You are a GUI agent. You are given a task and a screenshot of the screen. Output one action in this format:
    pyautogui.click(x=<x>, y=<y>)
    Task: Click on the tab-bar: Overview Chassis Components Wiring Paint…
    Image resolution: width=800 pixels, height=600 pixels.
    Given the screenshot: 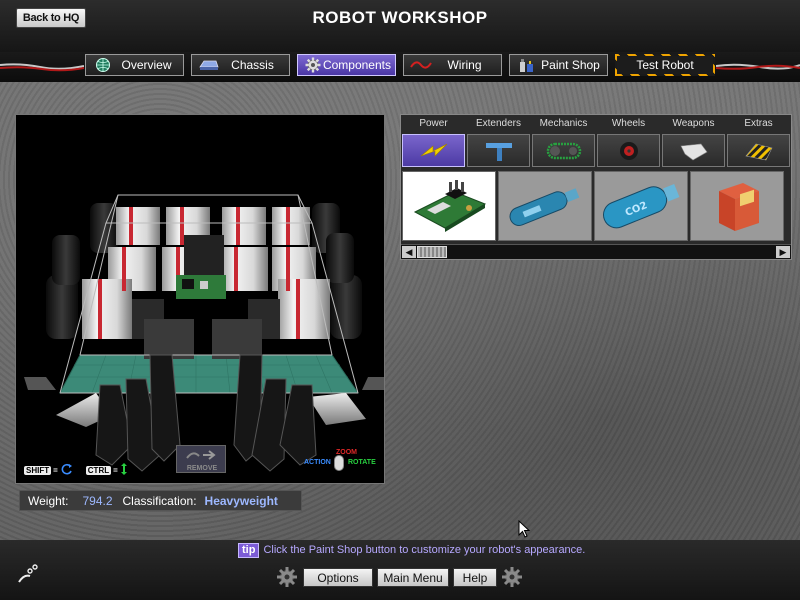 What is the action you would take?
    pyautogui.click(x=400, y=67)
    